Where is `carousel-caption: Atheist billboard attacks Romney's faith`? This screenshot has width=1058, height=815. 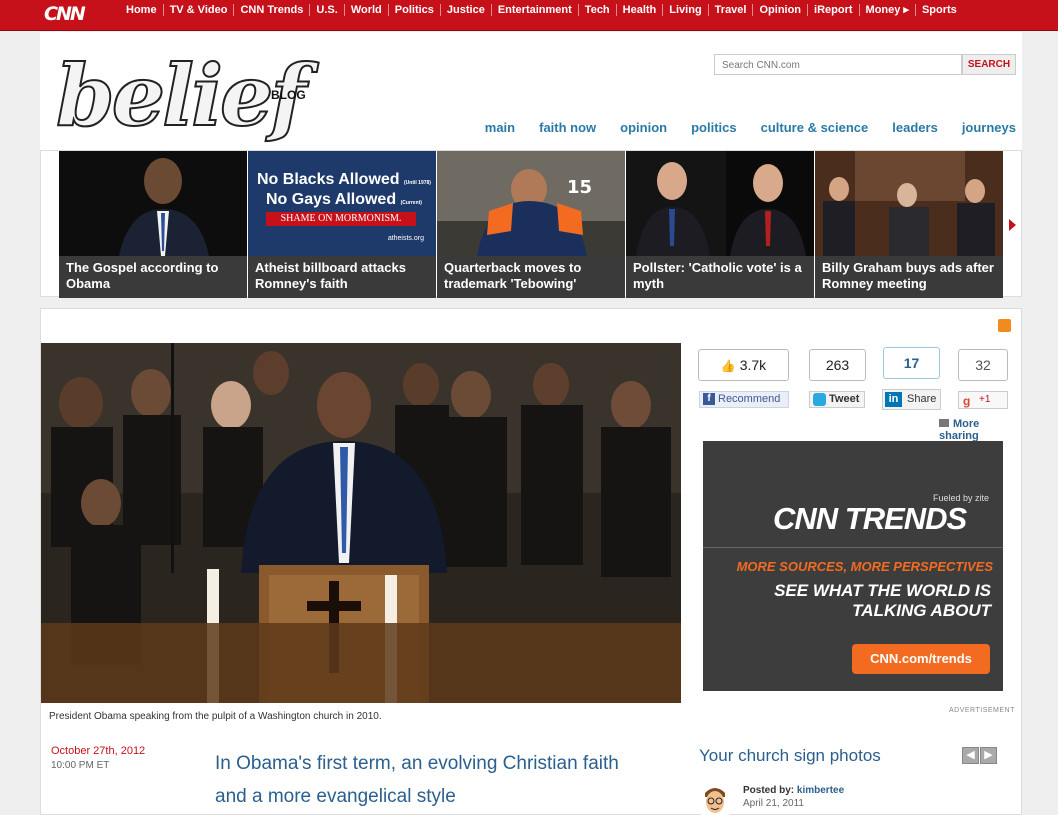 carousel-caption: Atheist billboard attacks Romney's faith is located at coordinates (342, 277).